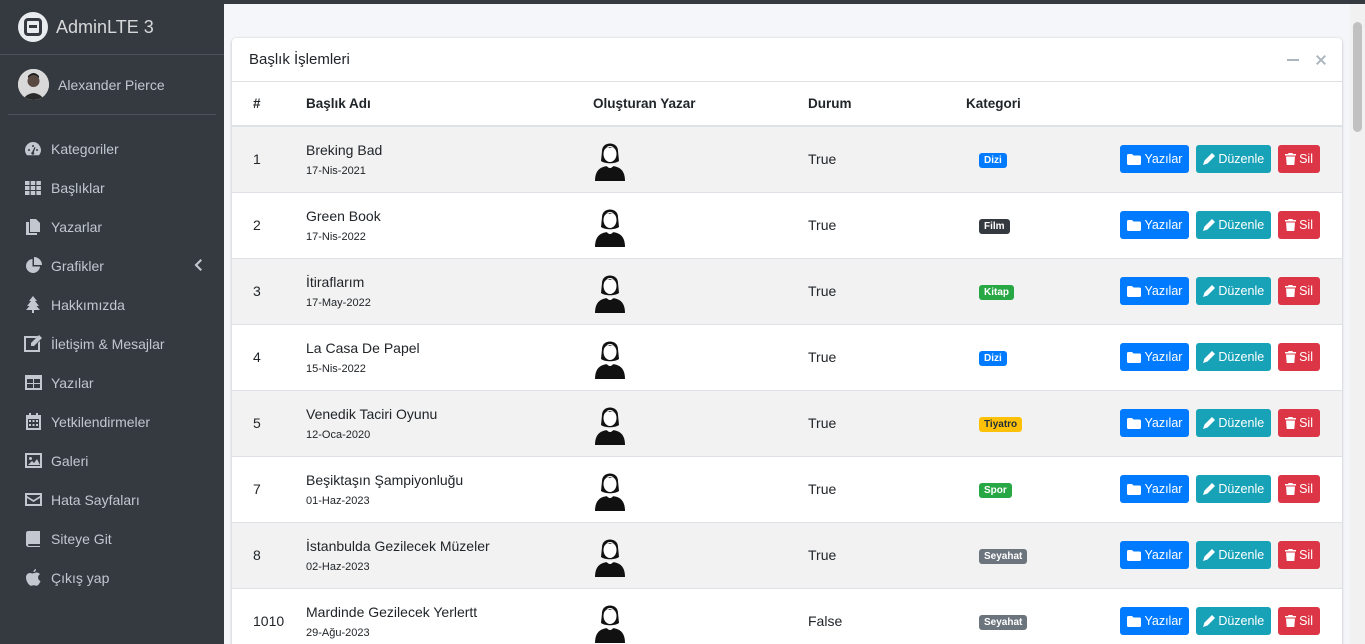 Image resolution: width=1365 pixels, height=644 pixels. Describe the element at coordinates (101, 421) in the screenshot. I see `sidebar-item-label: Yetkilendirmeler` at that location.